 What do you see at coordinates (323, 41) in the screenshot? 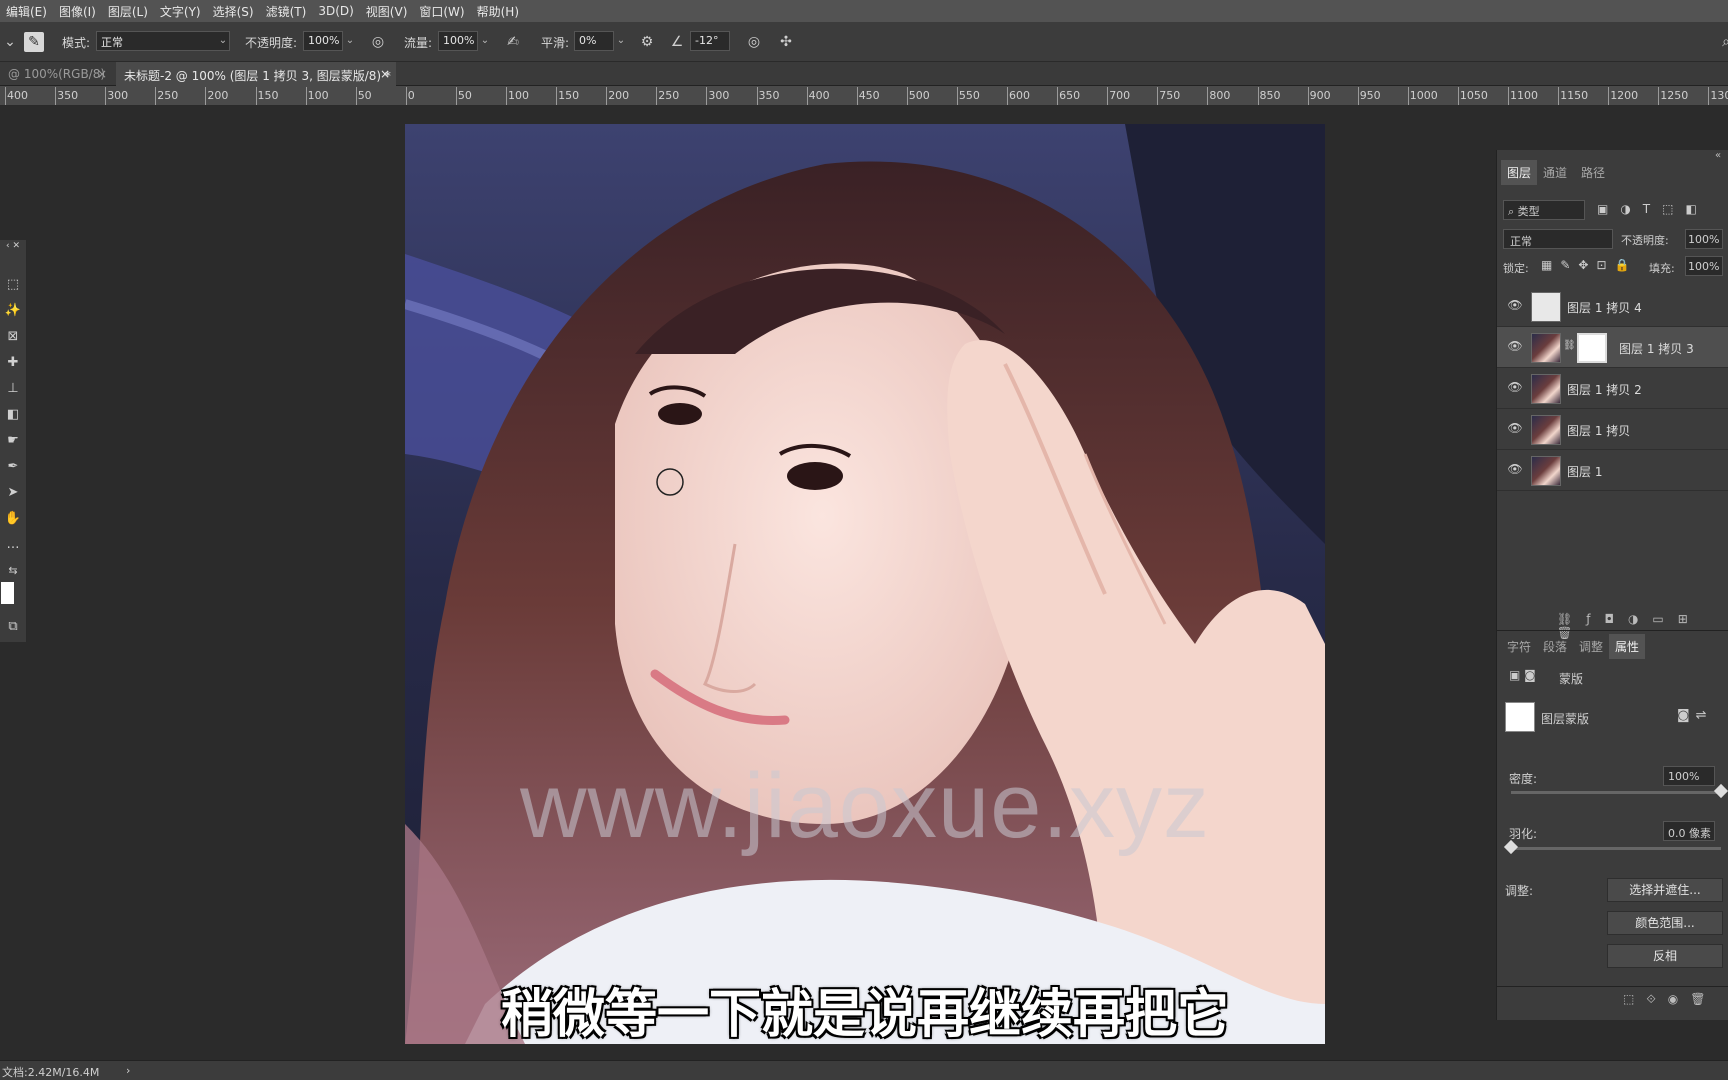
I see `opacity-input: 100%` at bounding box center [323, 41].